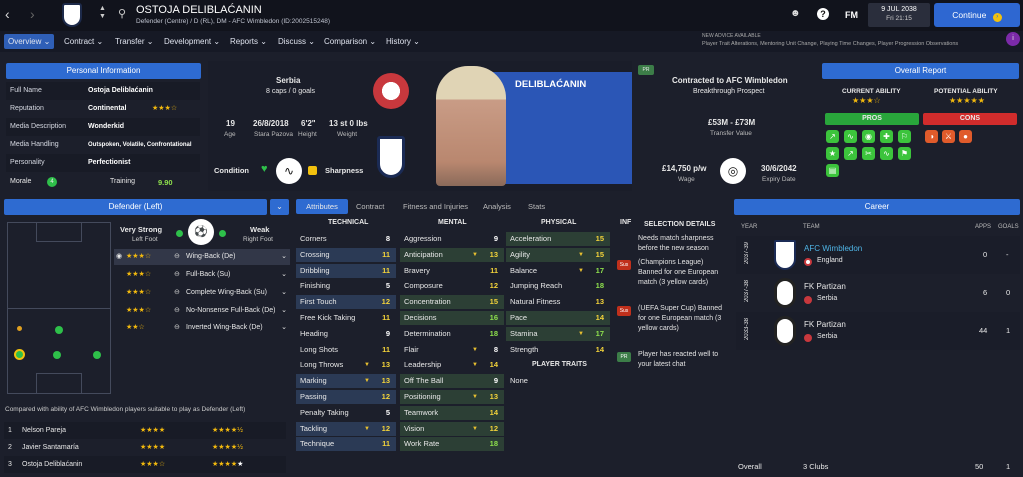  Describe the element at coordinates (558, 302) in the screenshot. I see `physical-attribute-row: Natural Fitness 13` at that location.